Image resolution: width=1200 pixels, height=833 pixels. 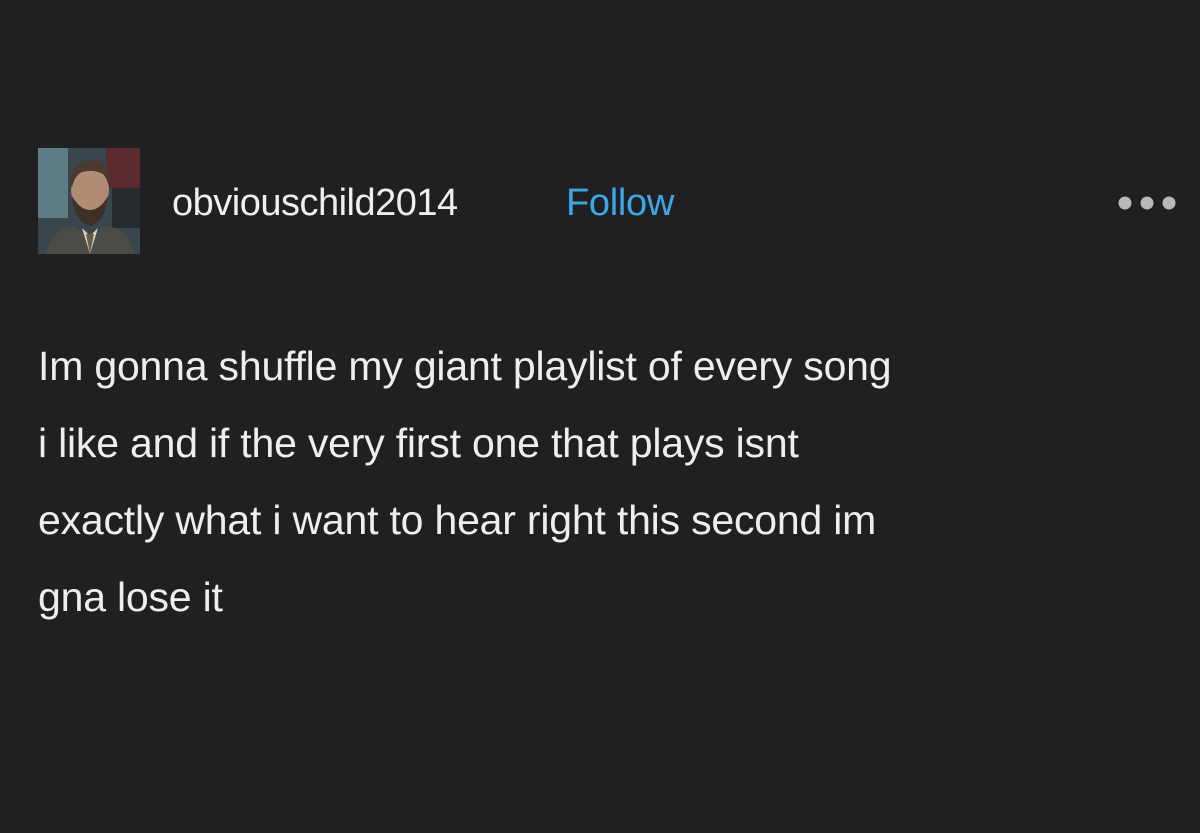 I want to click on more-options-icon, so click(x=1147, y=203).